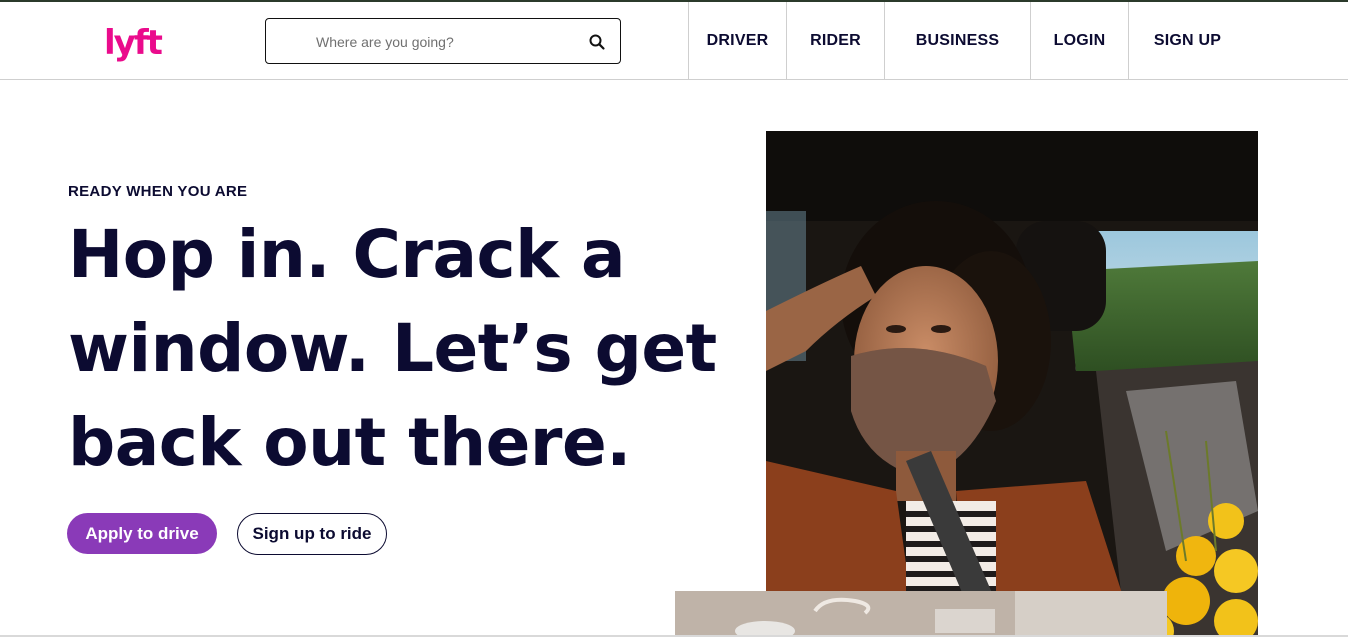 The height and width of the screenshot is (637, 1348). I want to click on sign-up-to-ride-button: Sign up to ride, so click(312, 534).